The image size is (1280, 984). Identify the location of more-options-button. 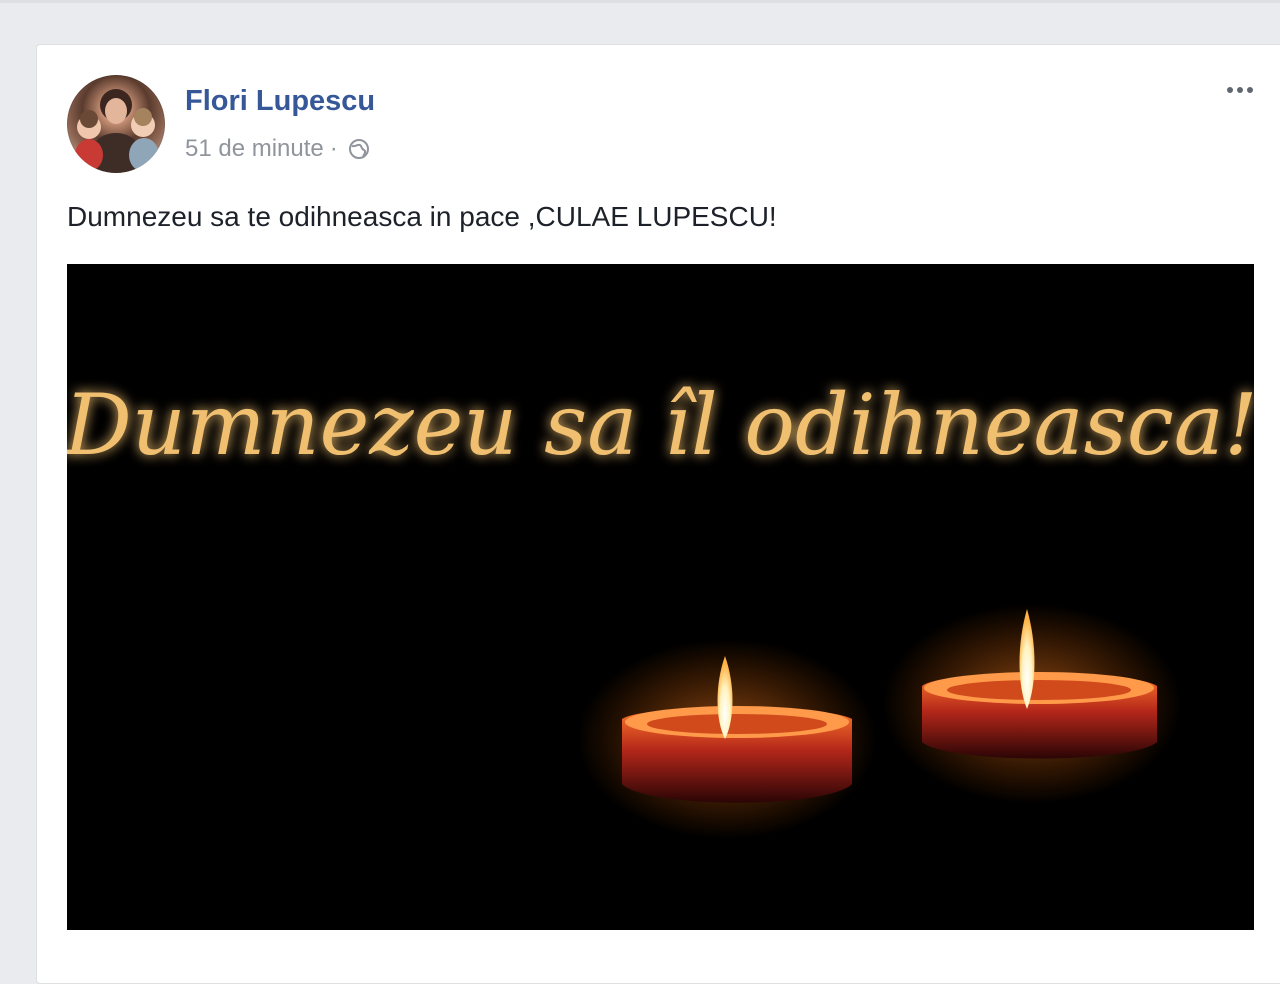
(1240, 90).